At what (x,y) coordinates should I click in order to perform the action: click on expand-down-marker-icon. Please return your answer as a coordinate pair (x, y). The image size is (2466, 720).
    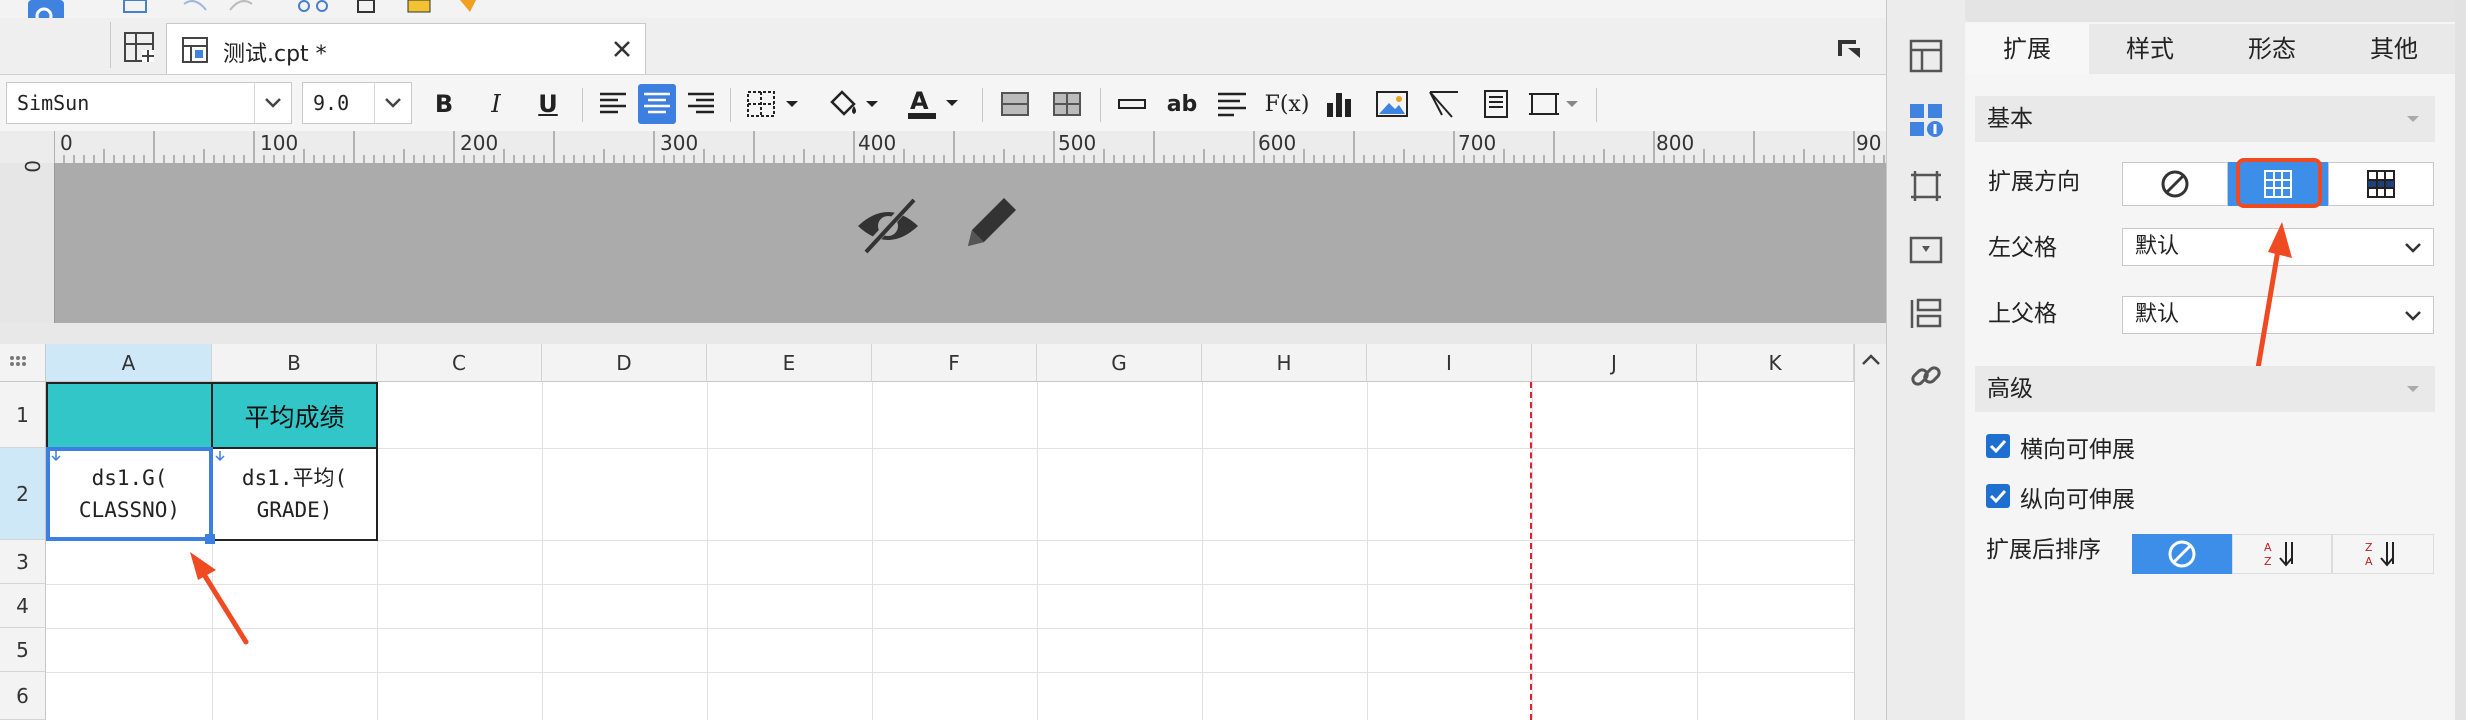
    Looking at the image, I should click on (56, 456).